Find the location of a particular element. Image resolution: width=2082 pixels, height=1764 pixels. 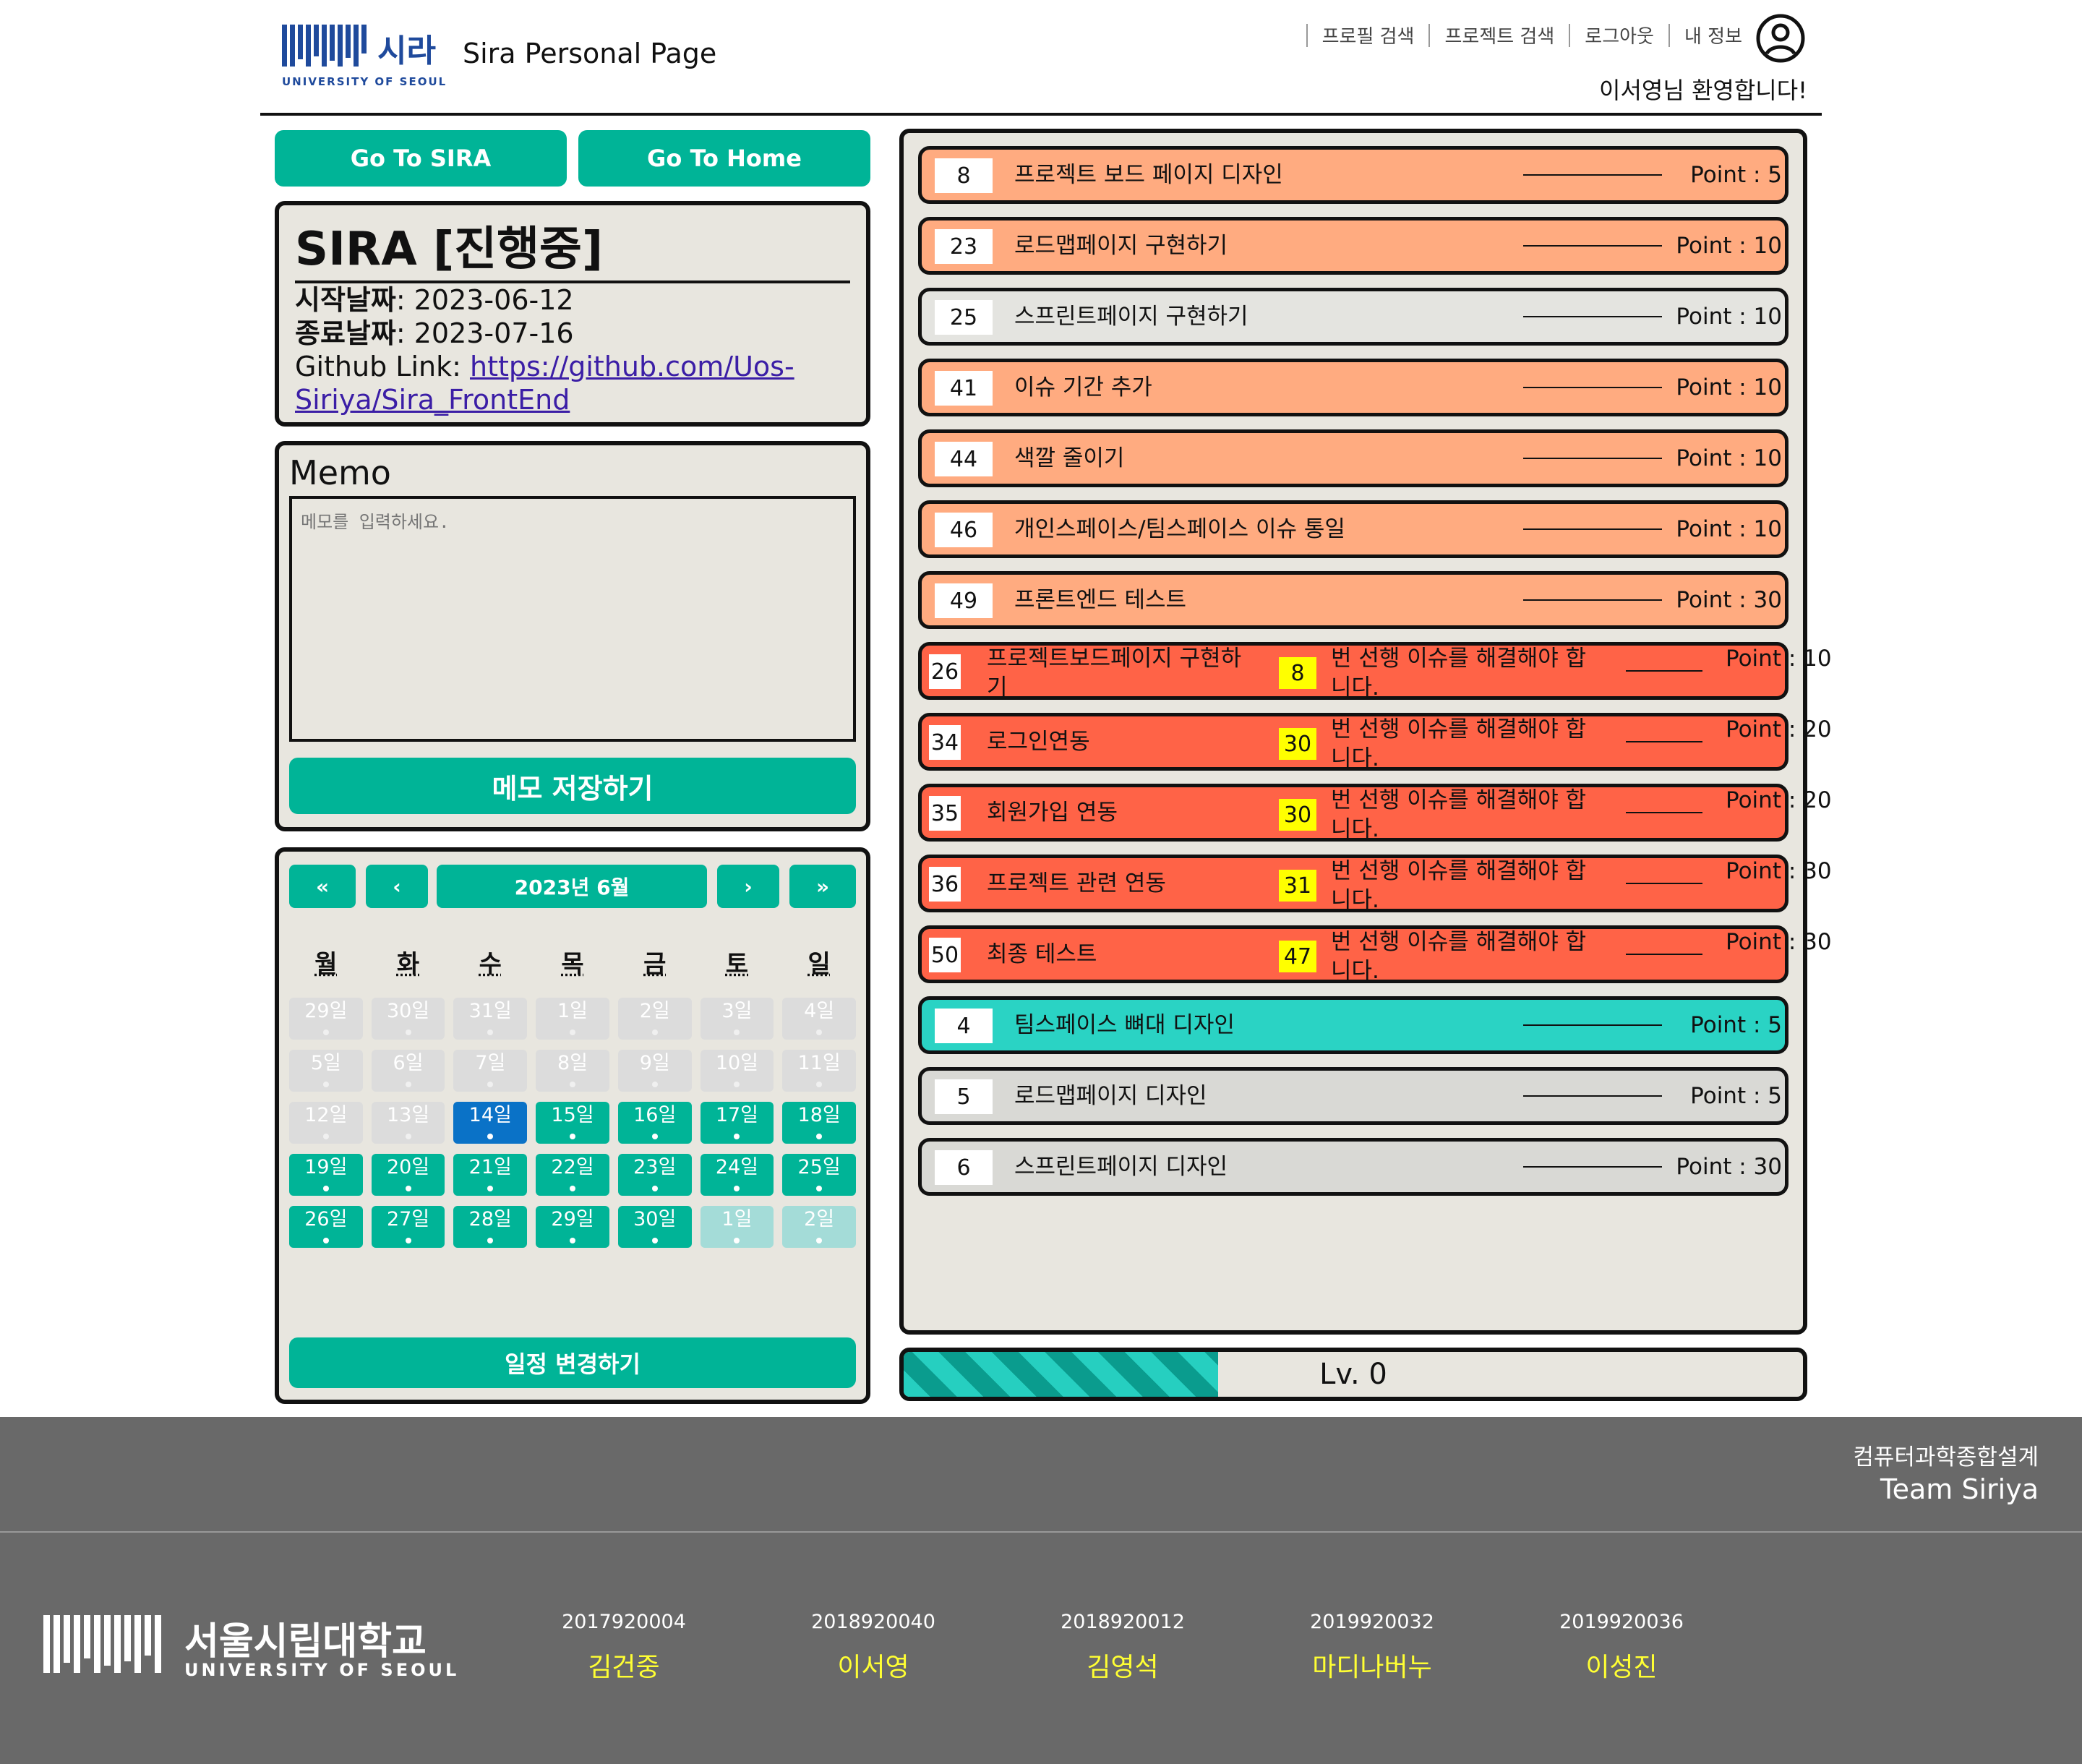

calendar-day: 23일 is located at coordinates (654, 1175).